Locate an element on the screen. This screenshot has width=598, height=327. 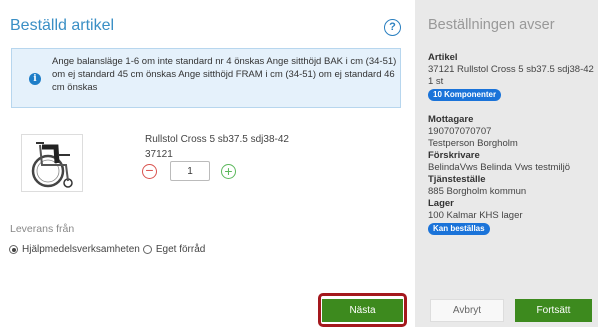
info-circle-icon: i is located at coordinates (35, 79).